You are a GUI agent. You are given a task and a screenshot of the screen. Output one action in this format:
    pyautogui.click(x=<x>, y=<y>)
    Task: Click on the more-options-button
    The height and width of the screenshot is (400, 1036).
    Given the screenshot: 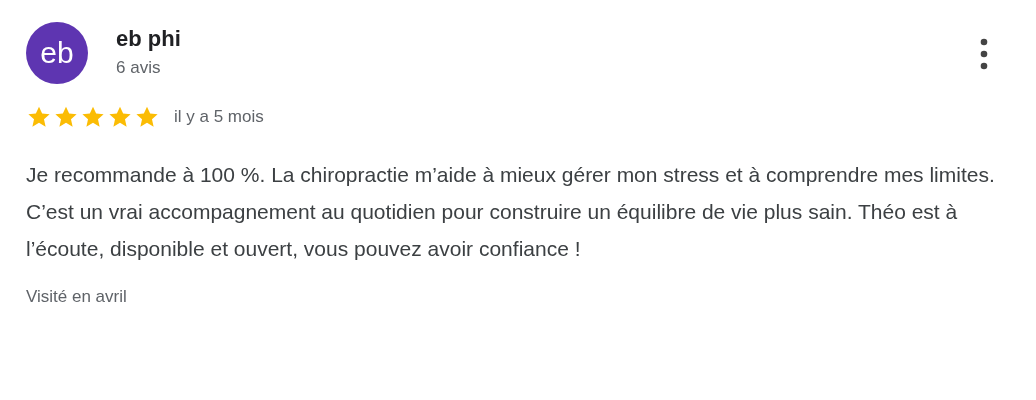 What is the action you would take?
    pyautogui.click(x=984, y=54)
    